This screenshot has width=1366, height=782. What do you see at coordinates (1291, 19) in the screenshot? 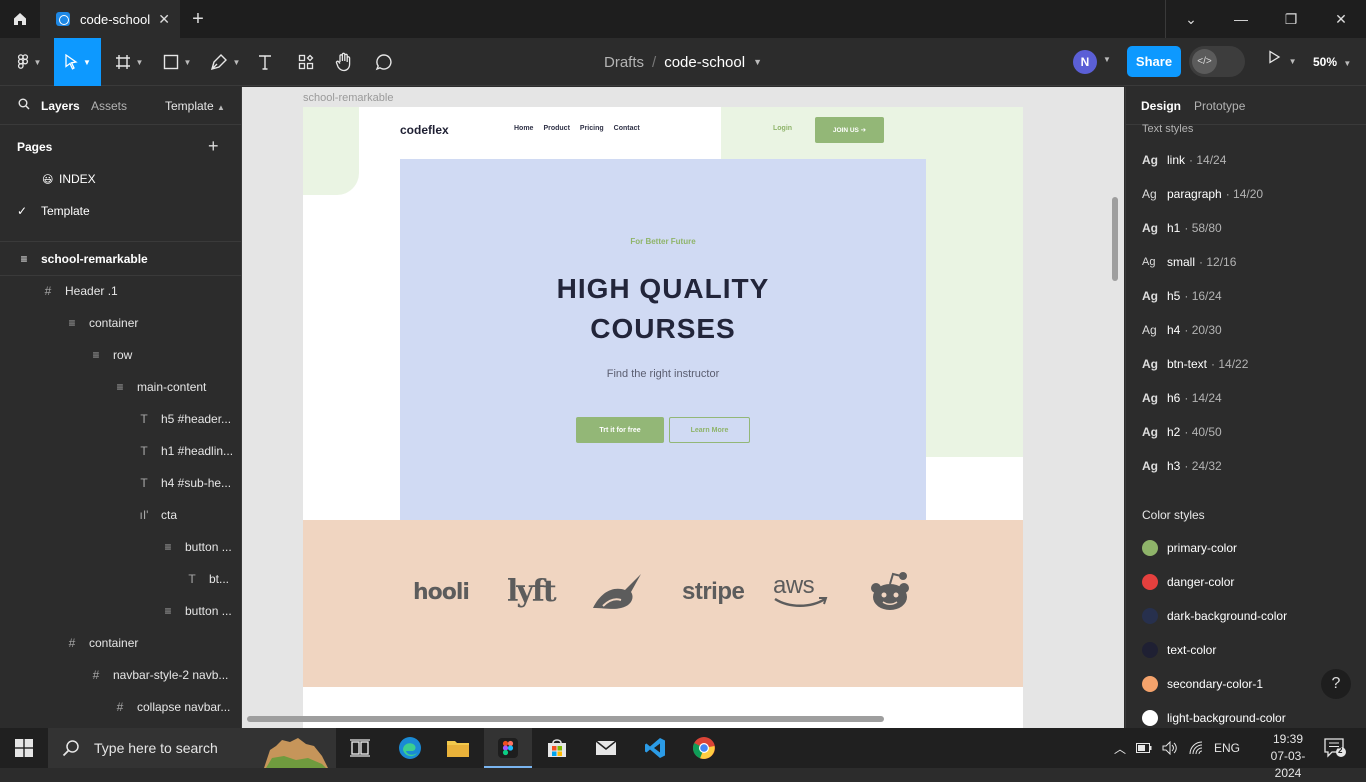
I see `restore-button: ❐` at bounding box center [1291, 19].